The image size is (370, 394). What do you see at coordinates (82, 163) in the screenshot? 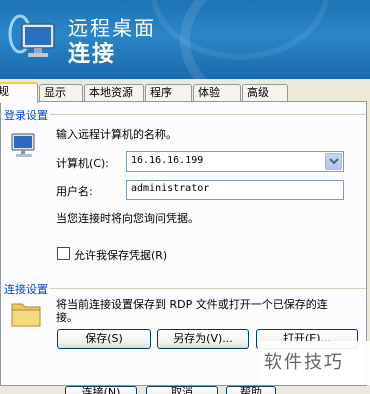
I see `computer-label: 计算机(C):` at bounding box center [82, 163].